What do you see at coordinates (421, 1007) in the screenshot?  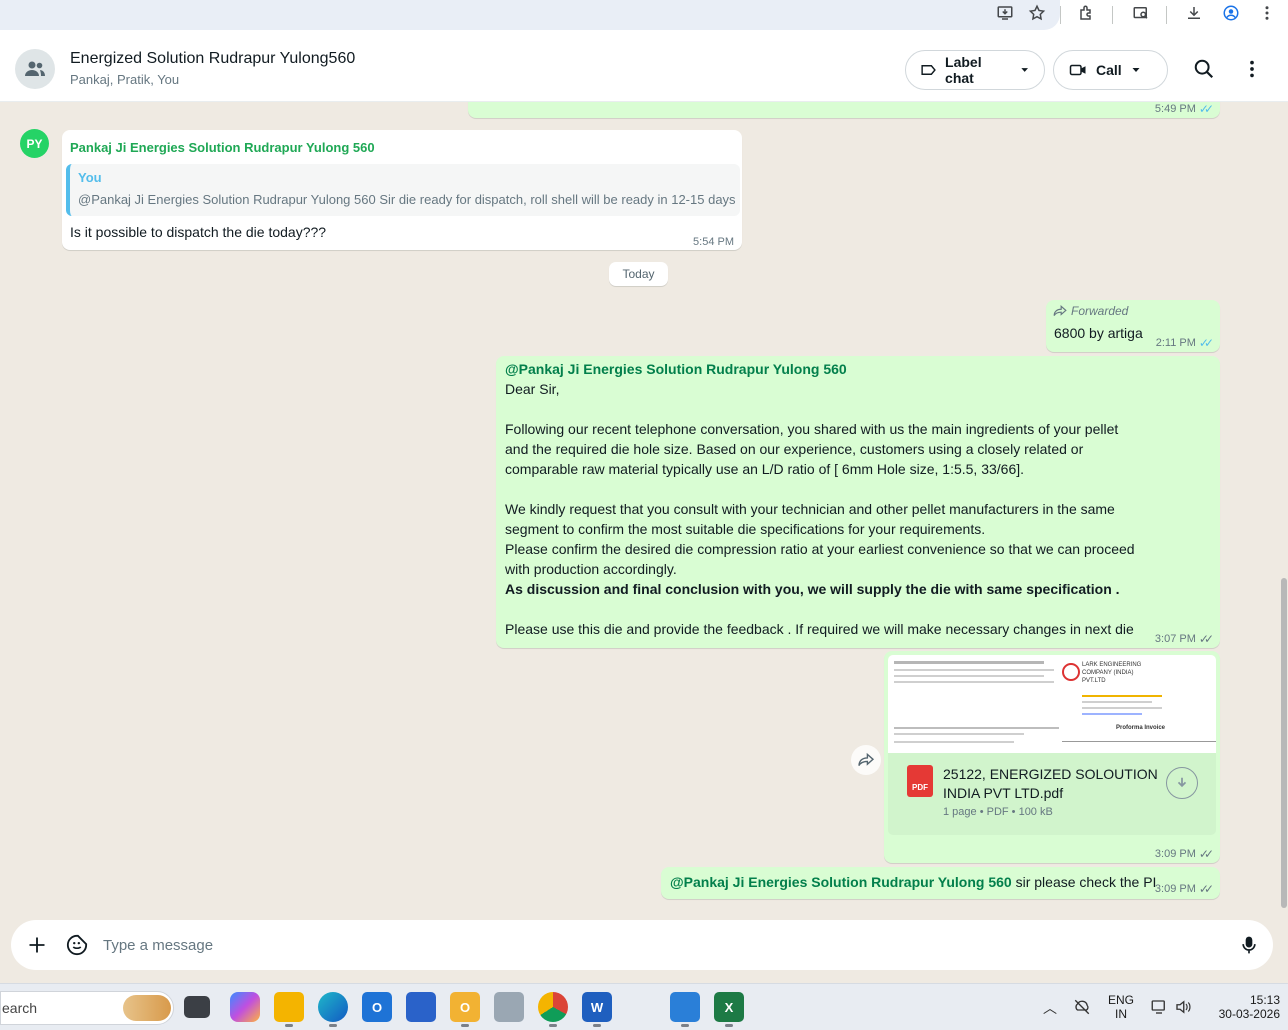 I see `store-icon` at bounding box center [421, 1007].